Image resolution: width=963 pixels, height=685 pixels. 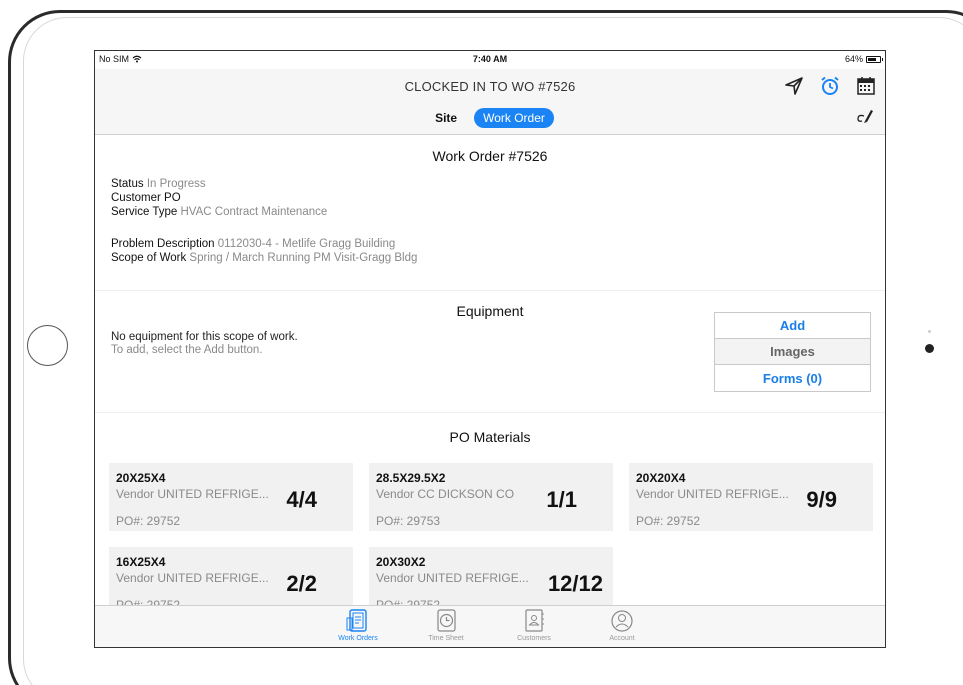 I want to click on material-count: 9/9, so click(x=821, y=499).